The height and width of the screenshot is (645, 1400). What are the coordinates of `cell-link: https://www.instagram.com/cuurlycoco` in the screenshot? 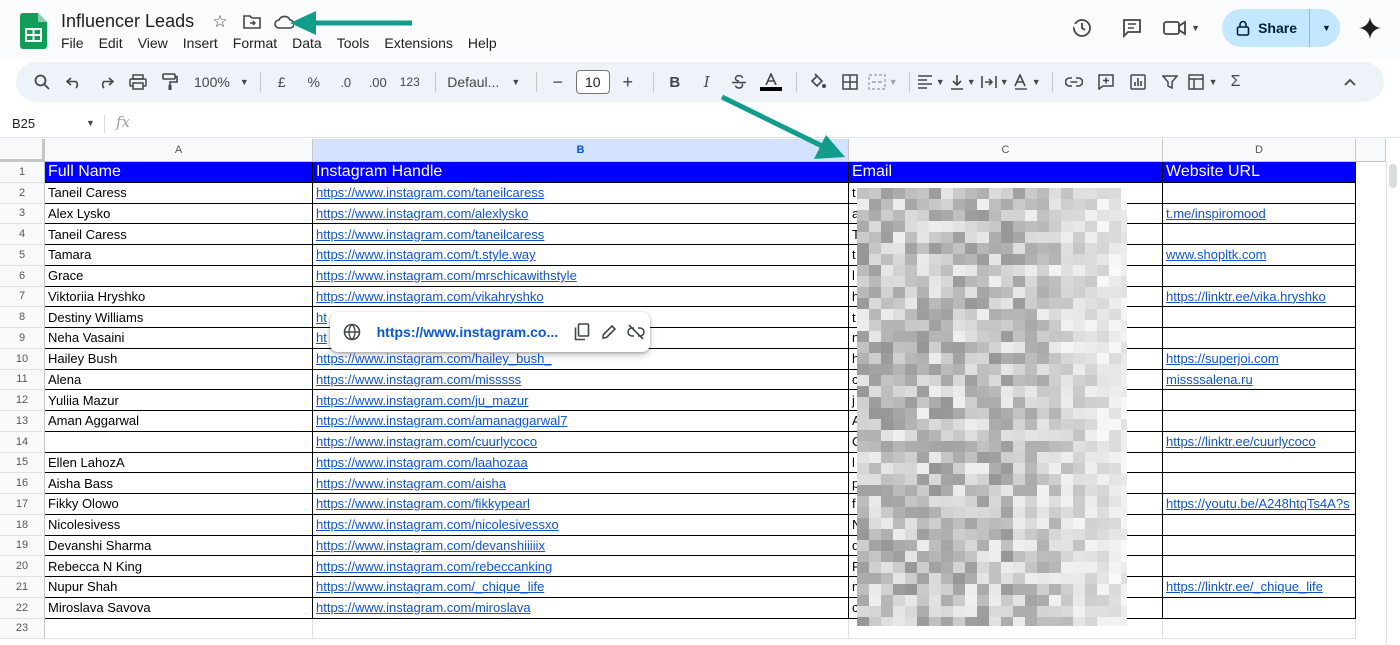 It's located at (426, 441).